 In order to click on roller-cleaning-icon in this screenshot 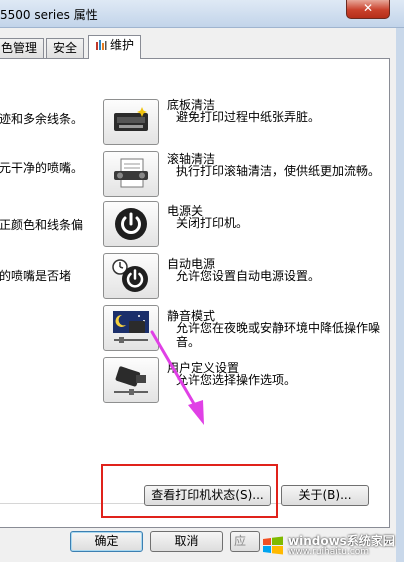, I will do `click(131, 173)`.